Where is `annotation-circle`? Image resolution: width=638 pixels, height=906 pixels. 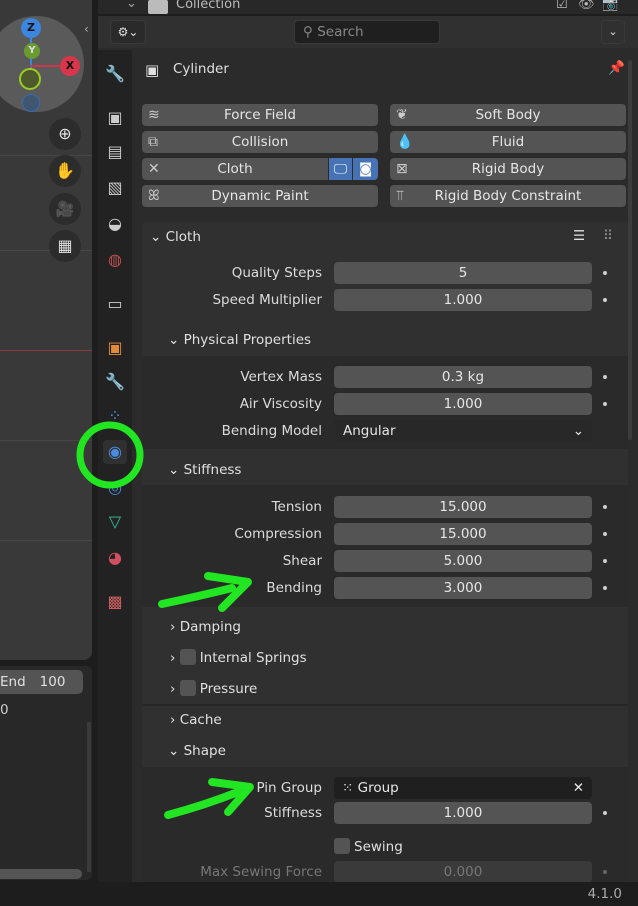
annotation-circle is located at coordinates (110, 455).